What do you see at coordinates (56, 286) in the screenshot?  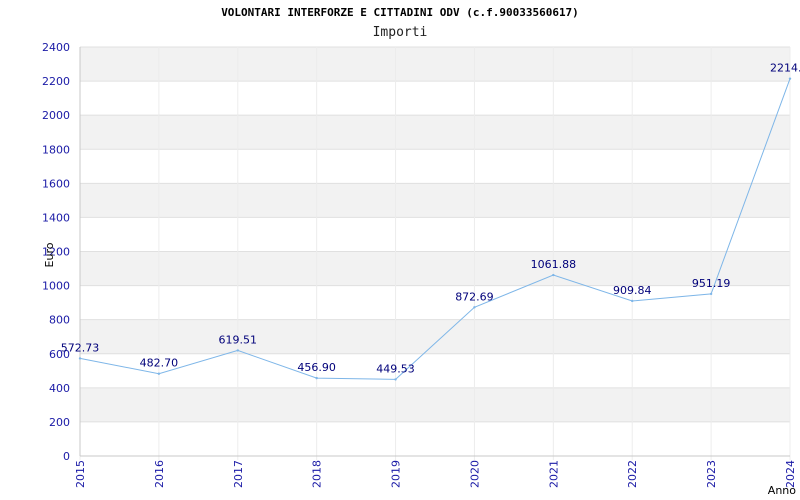 I see `y-tick-label: 1000` at bounding box center [56, 286].